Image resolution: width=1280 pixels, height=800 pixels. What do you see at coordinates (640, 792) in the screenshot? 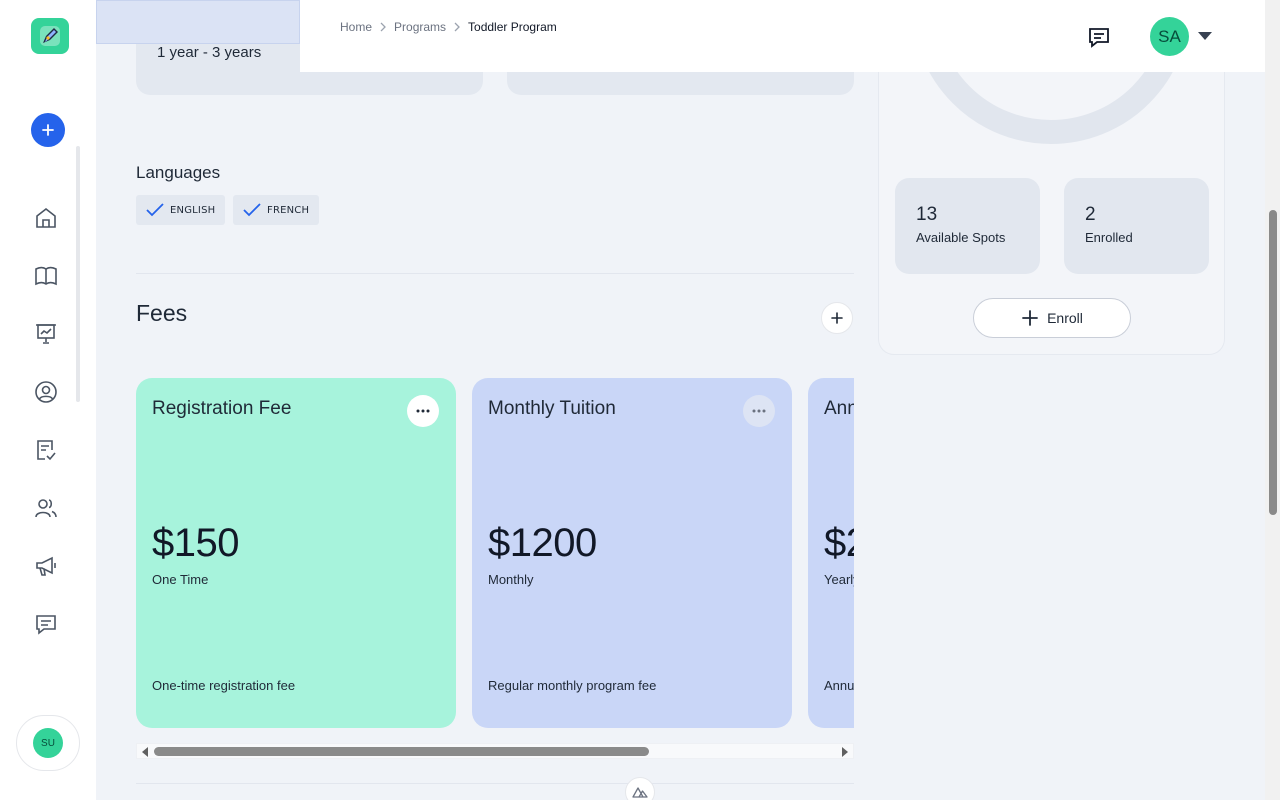
I see `nuxt-logo-icon` at bounding box center [640, 792].